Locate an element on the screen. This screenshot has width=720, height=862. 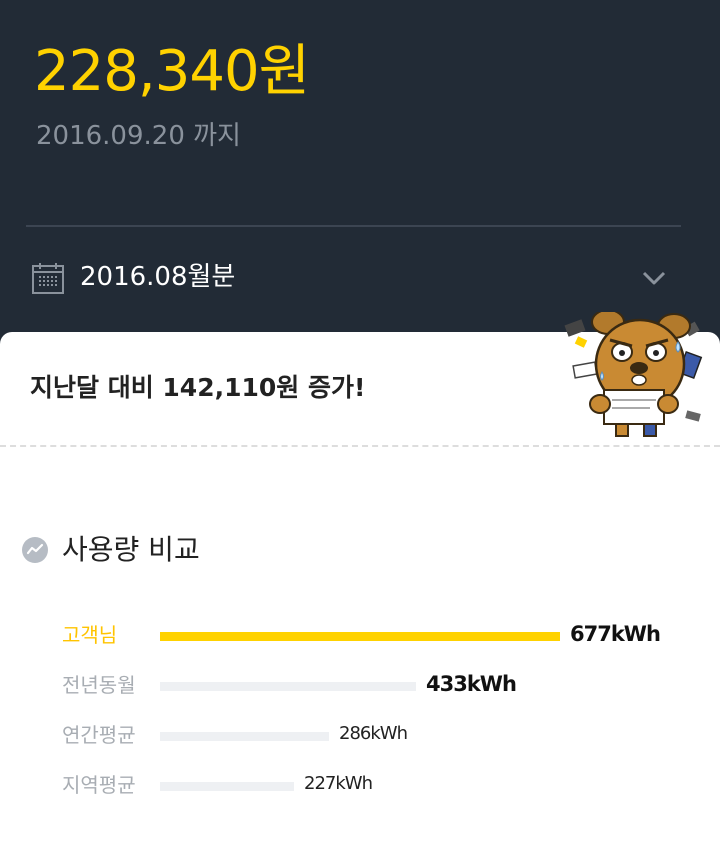
usage-row: 지역평균 227kWh is located at coordinates (360, 785).